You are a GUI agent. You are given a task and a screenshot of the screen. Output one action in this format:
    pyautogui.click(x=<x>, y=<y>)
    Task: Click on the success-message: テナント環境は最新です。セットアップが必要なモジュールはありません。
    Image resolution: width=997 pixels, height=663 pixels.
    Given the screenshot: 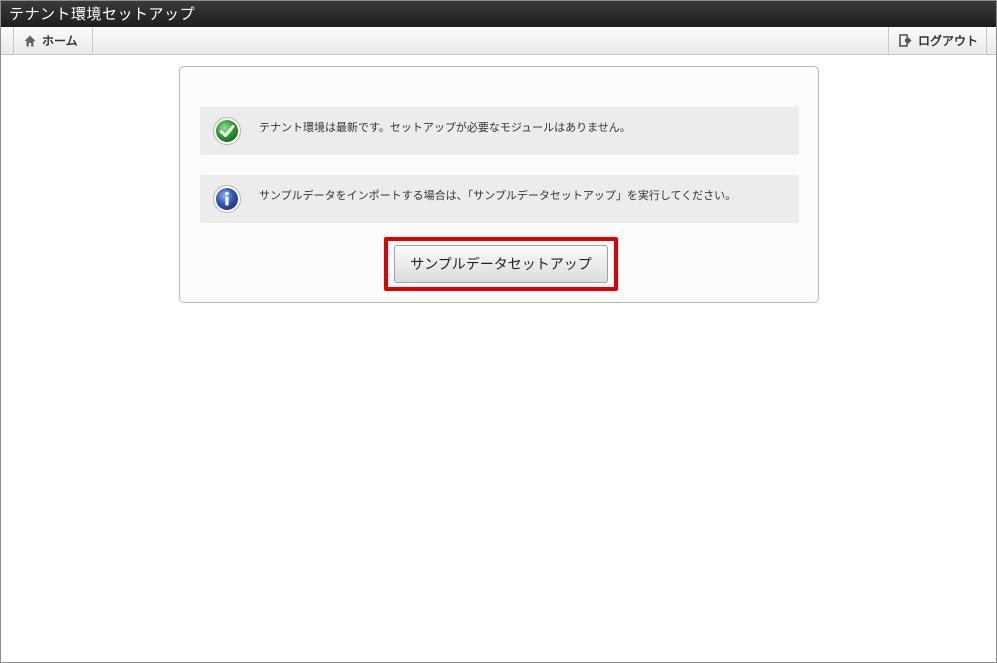 What is the action you would take?
    pyautogui.click(x=499, y=131)
    